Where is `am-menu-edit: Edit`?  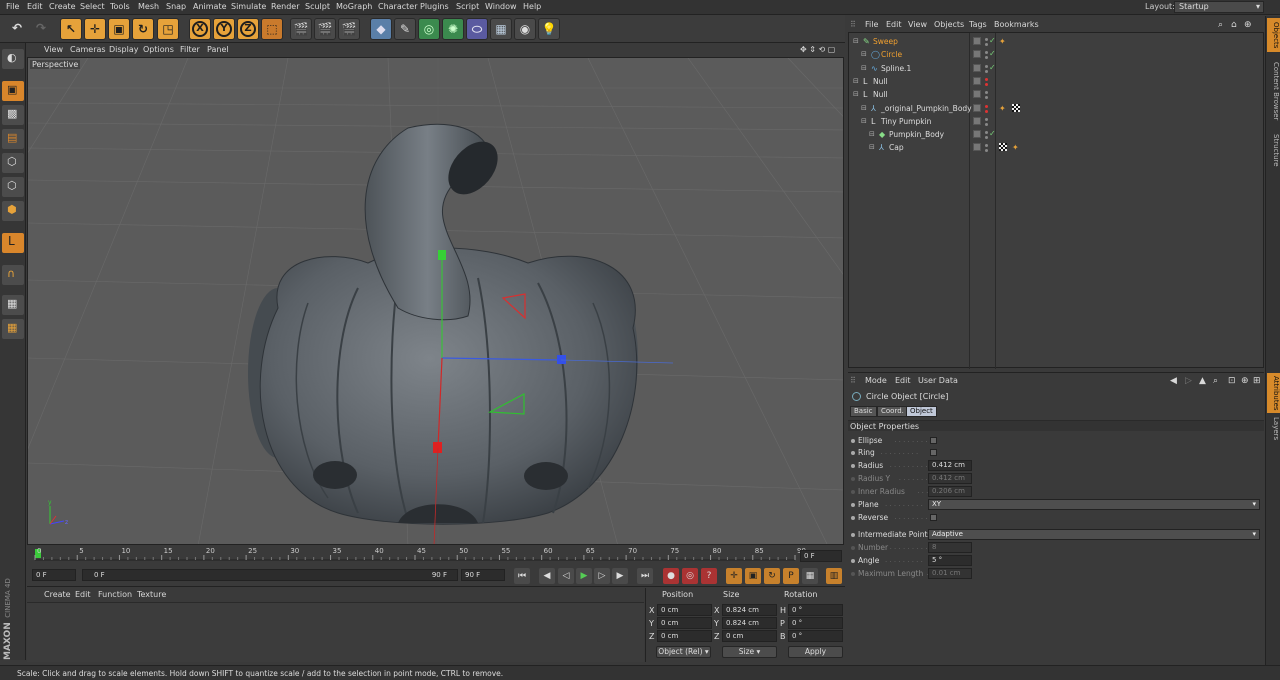 am-menu-edit: Edit is located at coordinates (903, 380).